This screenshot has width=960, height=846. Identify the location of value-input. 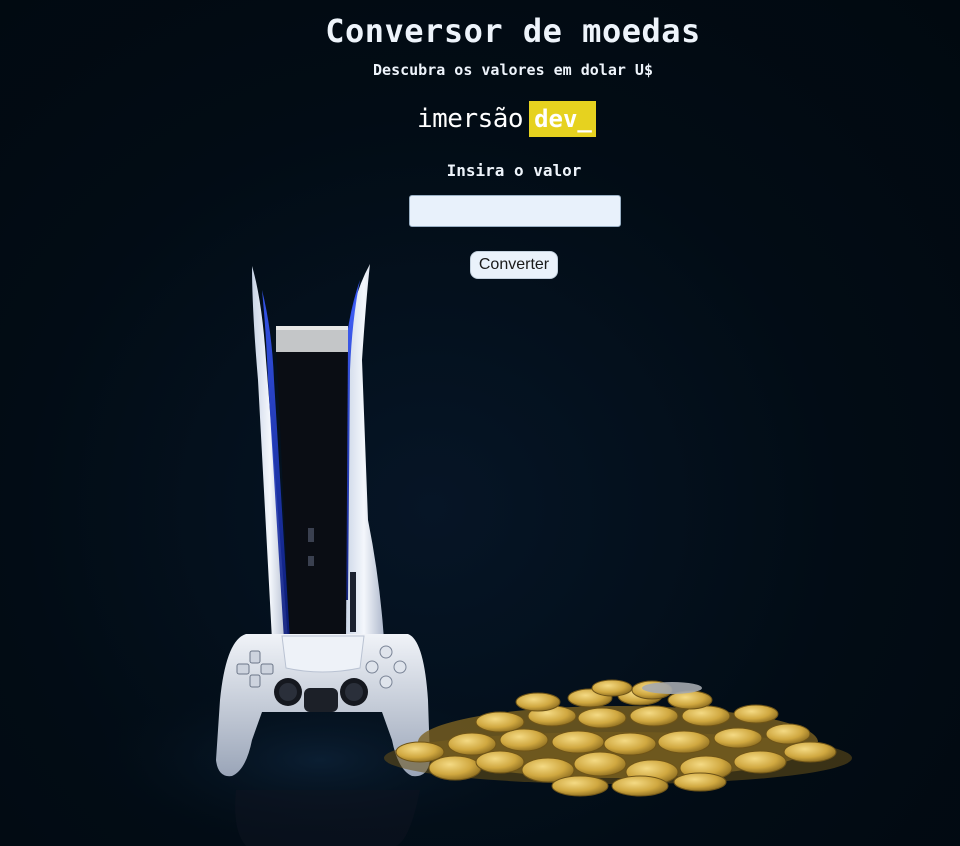
(515, 211).